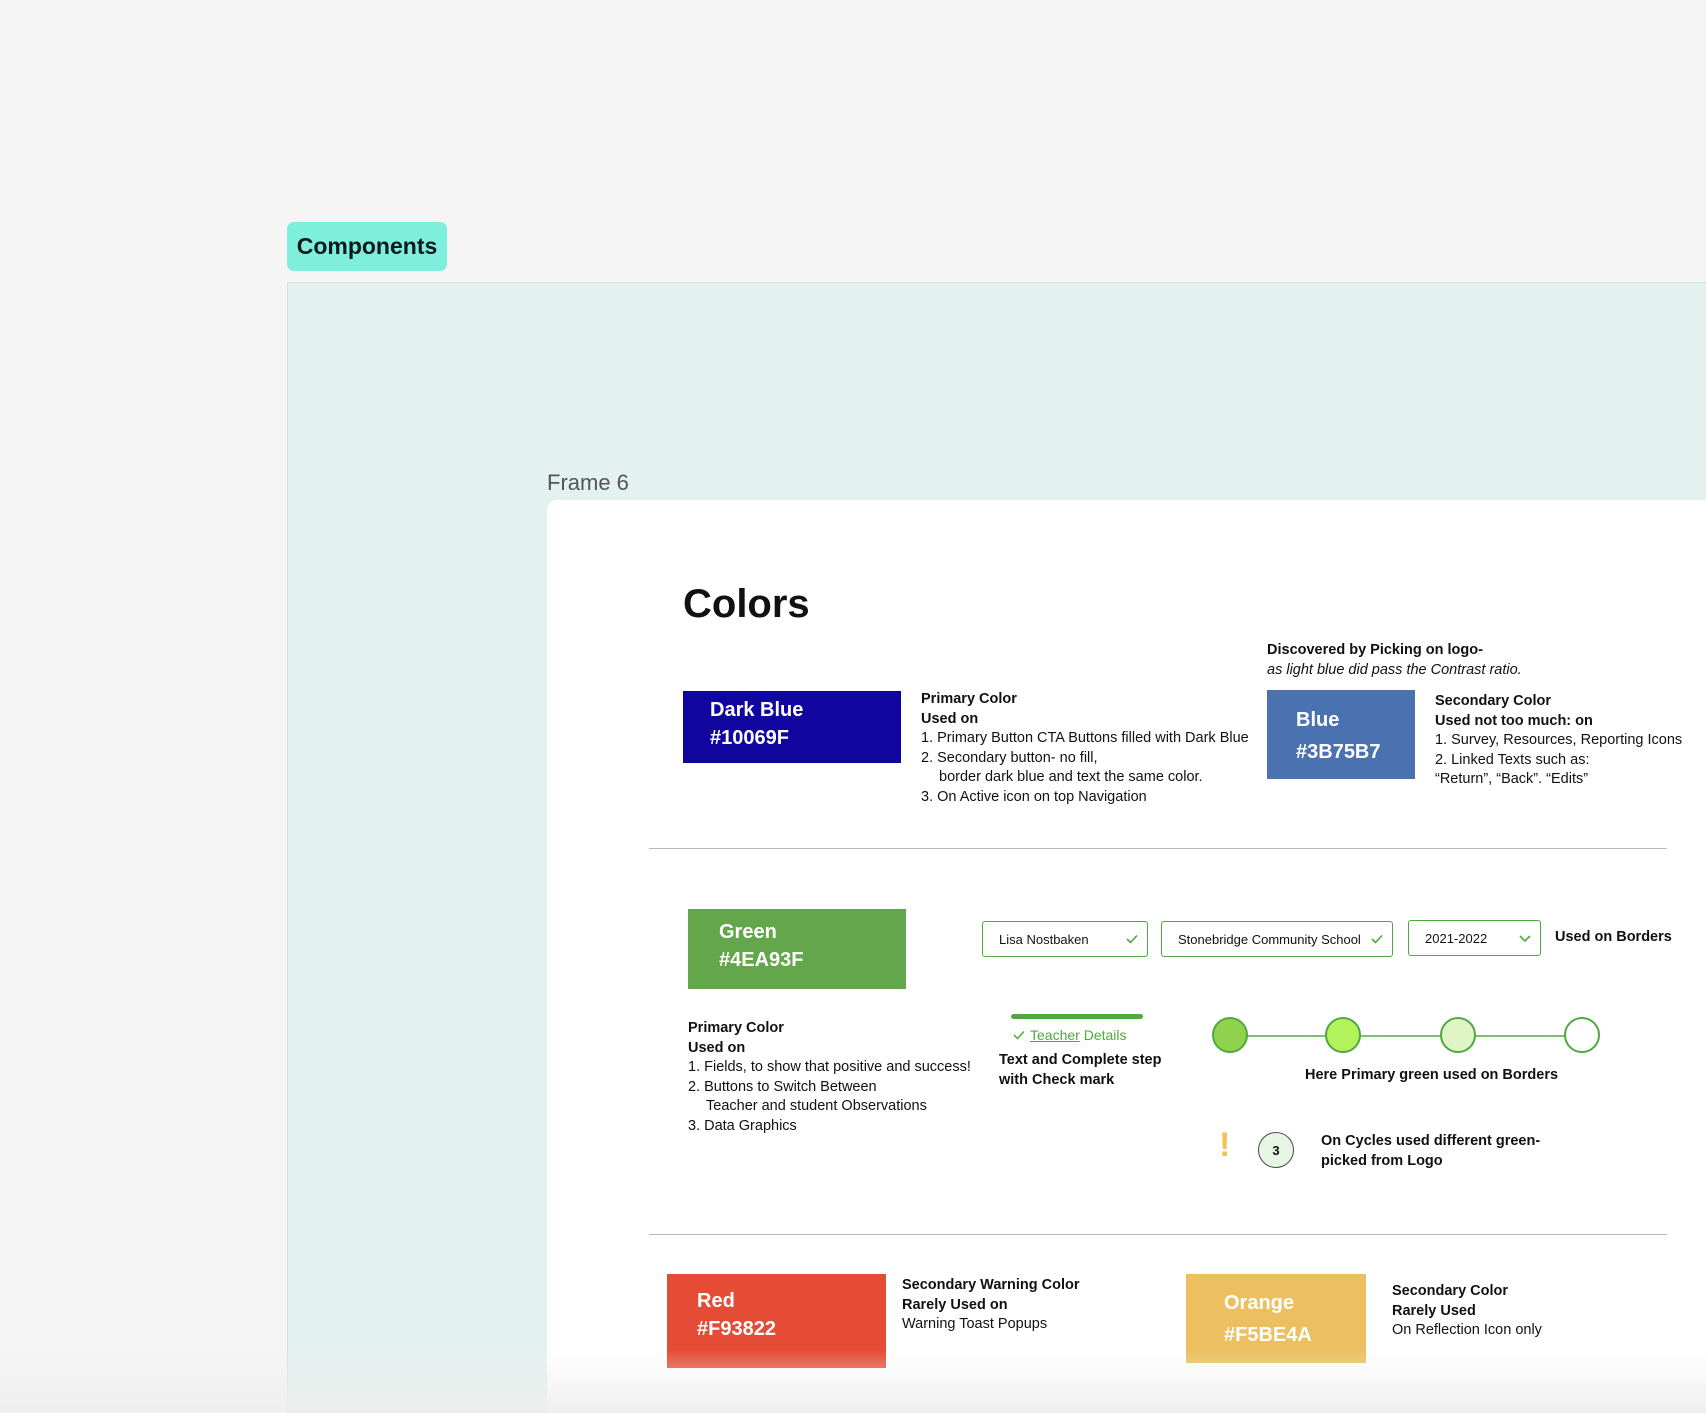  What do you see at coordinates (1259, 1303) in the screenshot?
I see `orange-name: Orange` at bounding box center [1259, 1303].